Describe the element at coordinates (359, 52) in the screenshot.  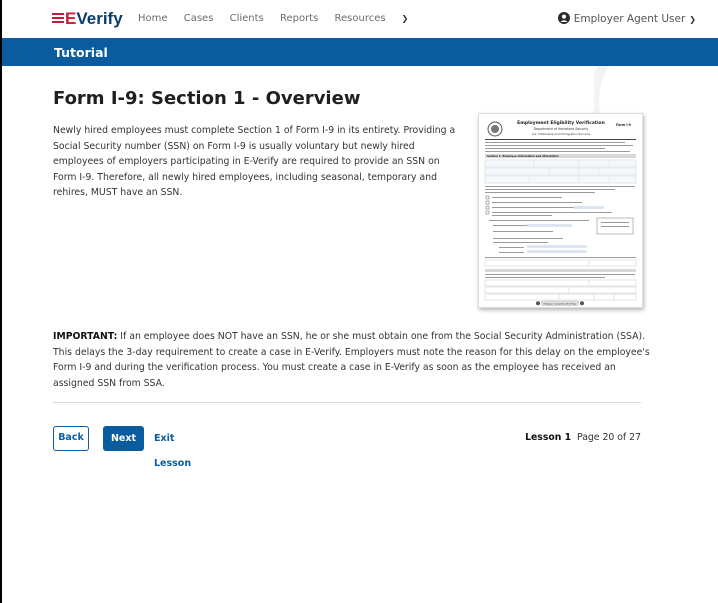
I see `tutorial-banner: Tutorial` at that location.